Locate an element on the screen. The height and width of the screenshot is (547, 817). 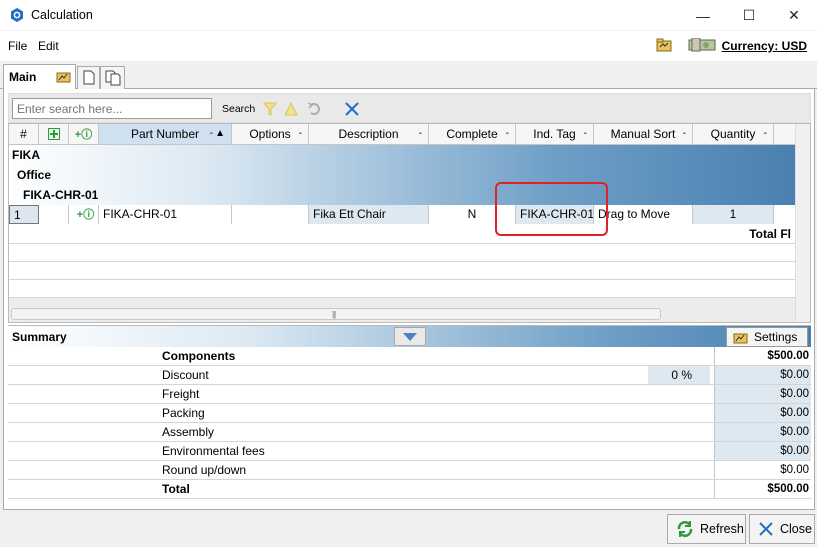
summary-row-packing: Packing $0.00 is located at coordinates (409, 413).